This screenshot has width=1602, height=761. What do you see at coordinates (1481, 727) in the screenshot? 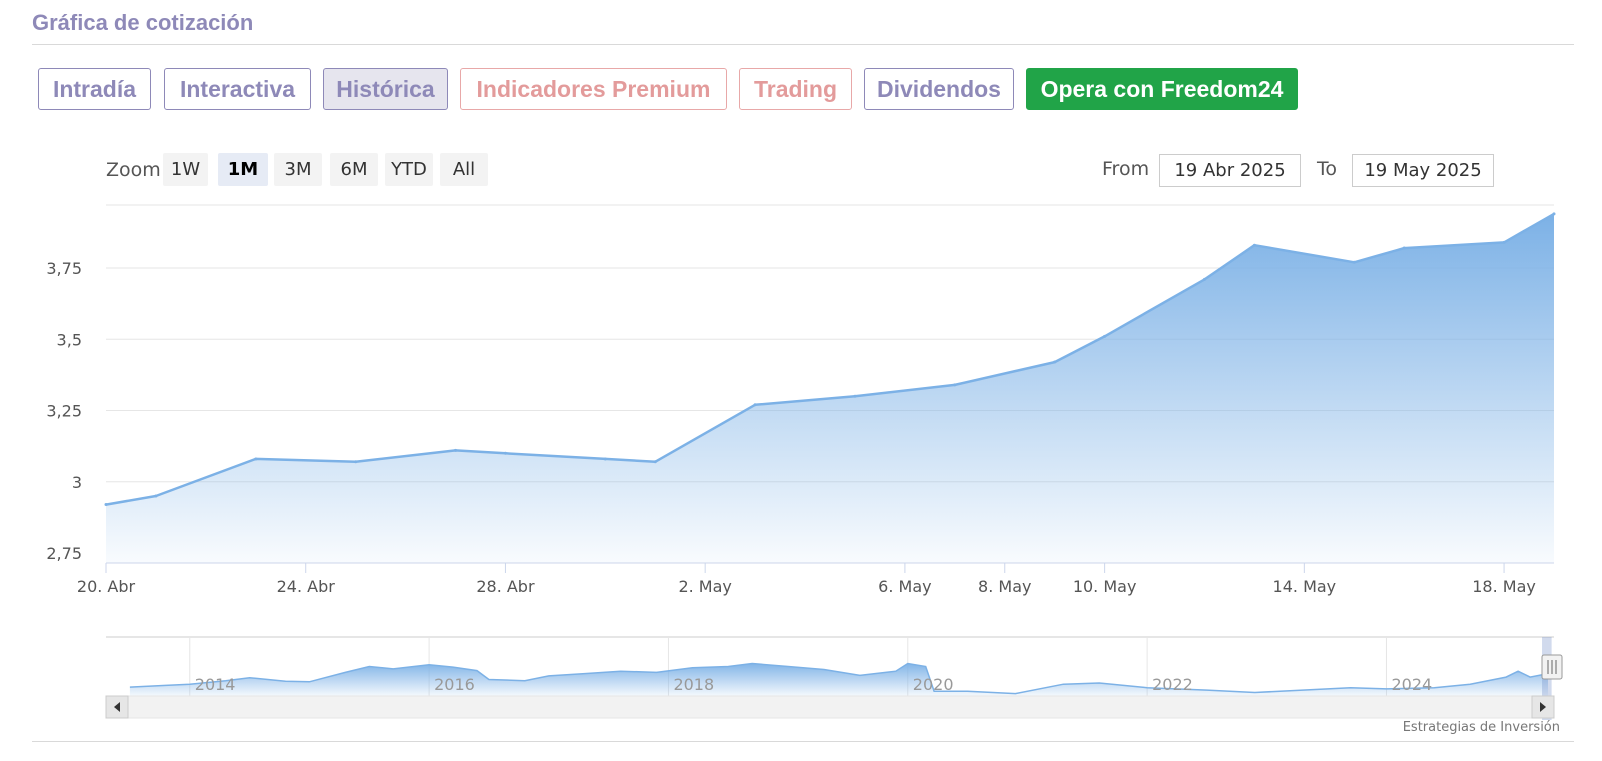
I see `chart-credit: Estrategias de Inversión` at bounding box center [1481, 727].